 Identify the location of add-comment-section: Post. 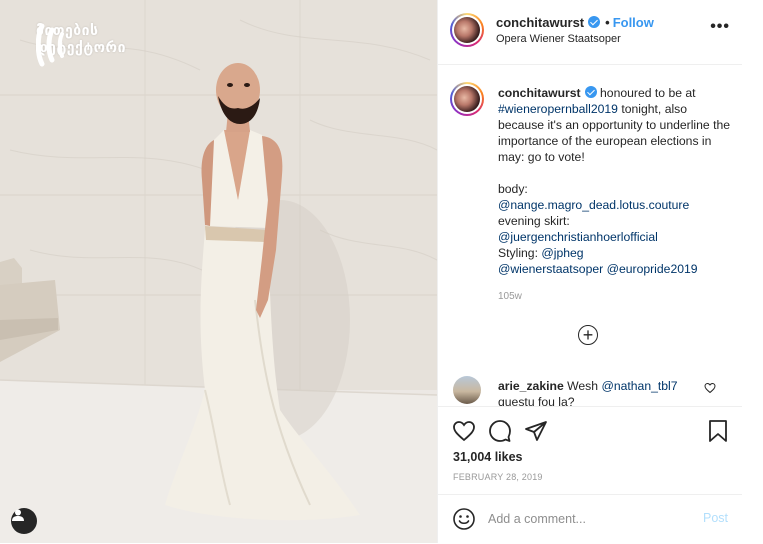
(590, 519).